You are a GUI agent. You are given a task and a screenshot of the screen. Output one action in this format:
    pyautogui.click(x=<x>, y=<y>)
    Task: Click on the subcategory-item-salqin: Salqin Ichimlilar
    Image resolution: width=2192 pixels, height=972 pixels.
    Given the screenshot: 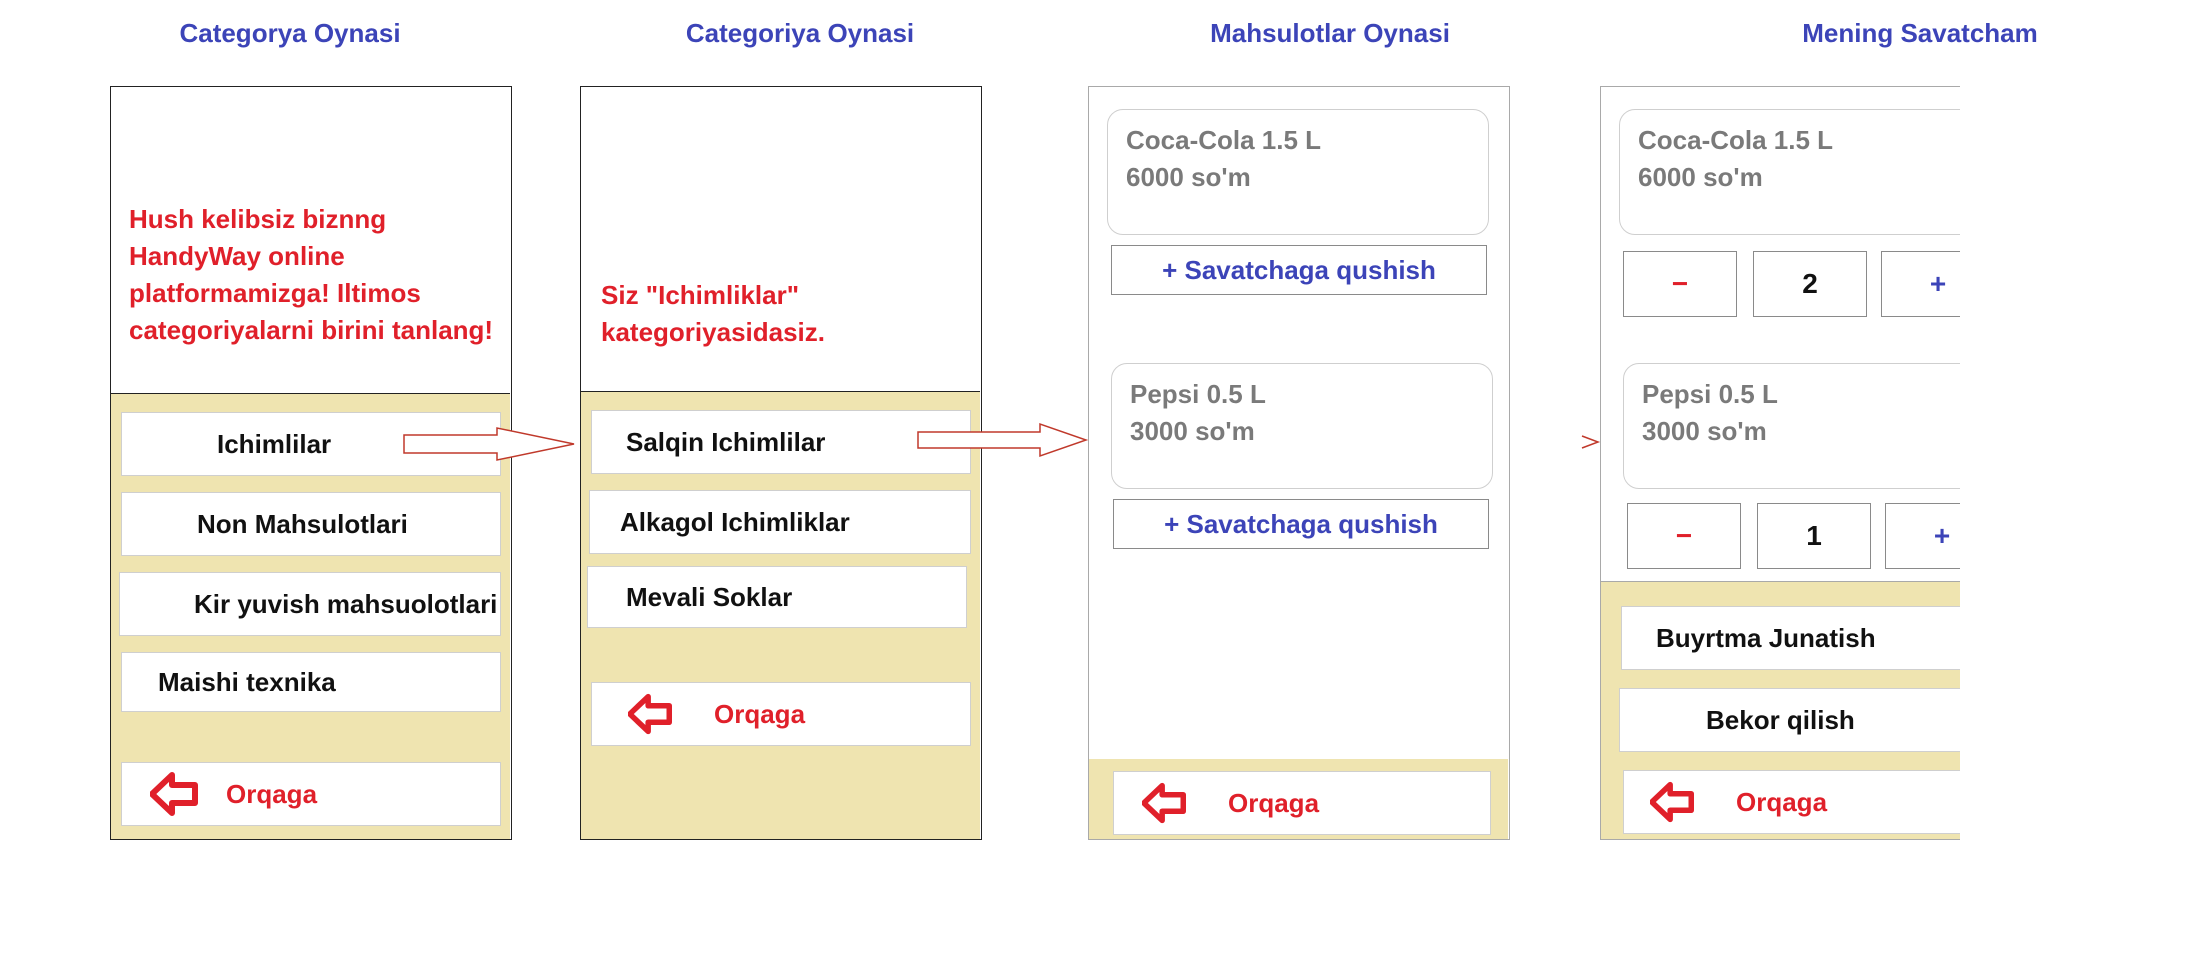 What is the action you would take?
    pyautogui.click(x=781, y=442)
    